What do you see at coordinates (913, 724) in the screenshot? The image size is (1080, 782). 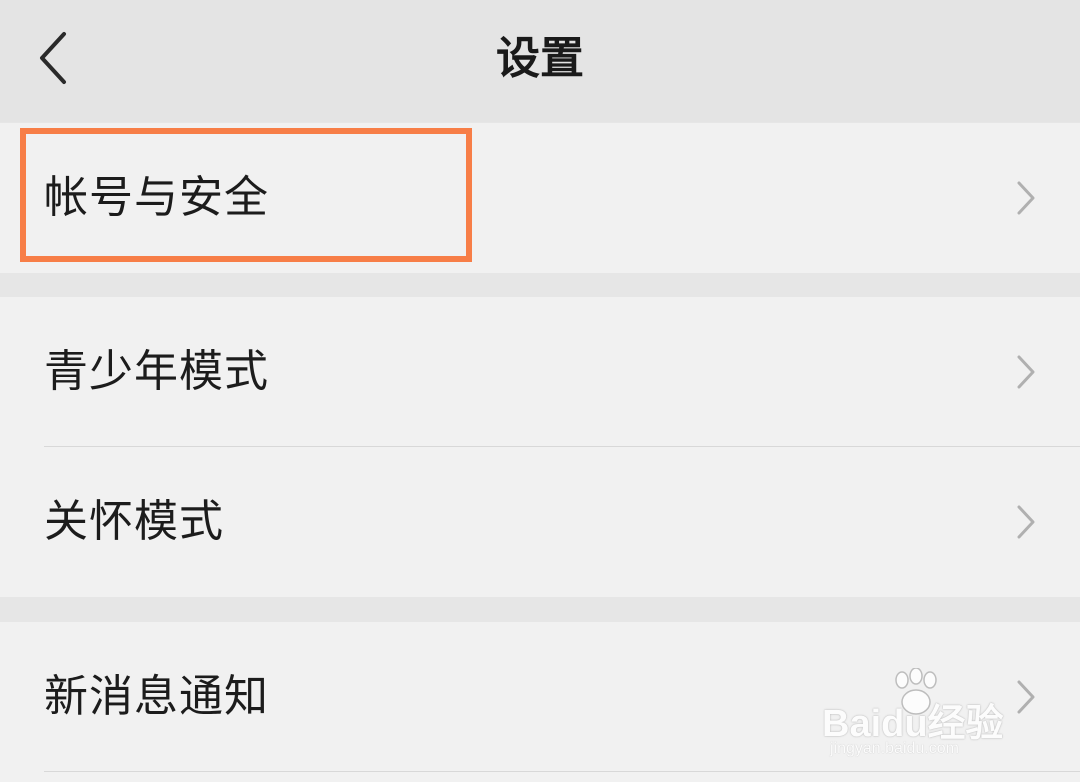 I see `watermark-brand: Baidu经验` at bounding box center [913, 724].